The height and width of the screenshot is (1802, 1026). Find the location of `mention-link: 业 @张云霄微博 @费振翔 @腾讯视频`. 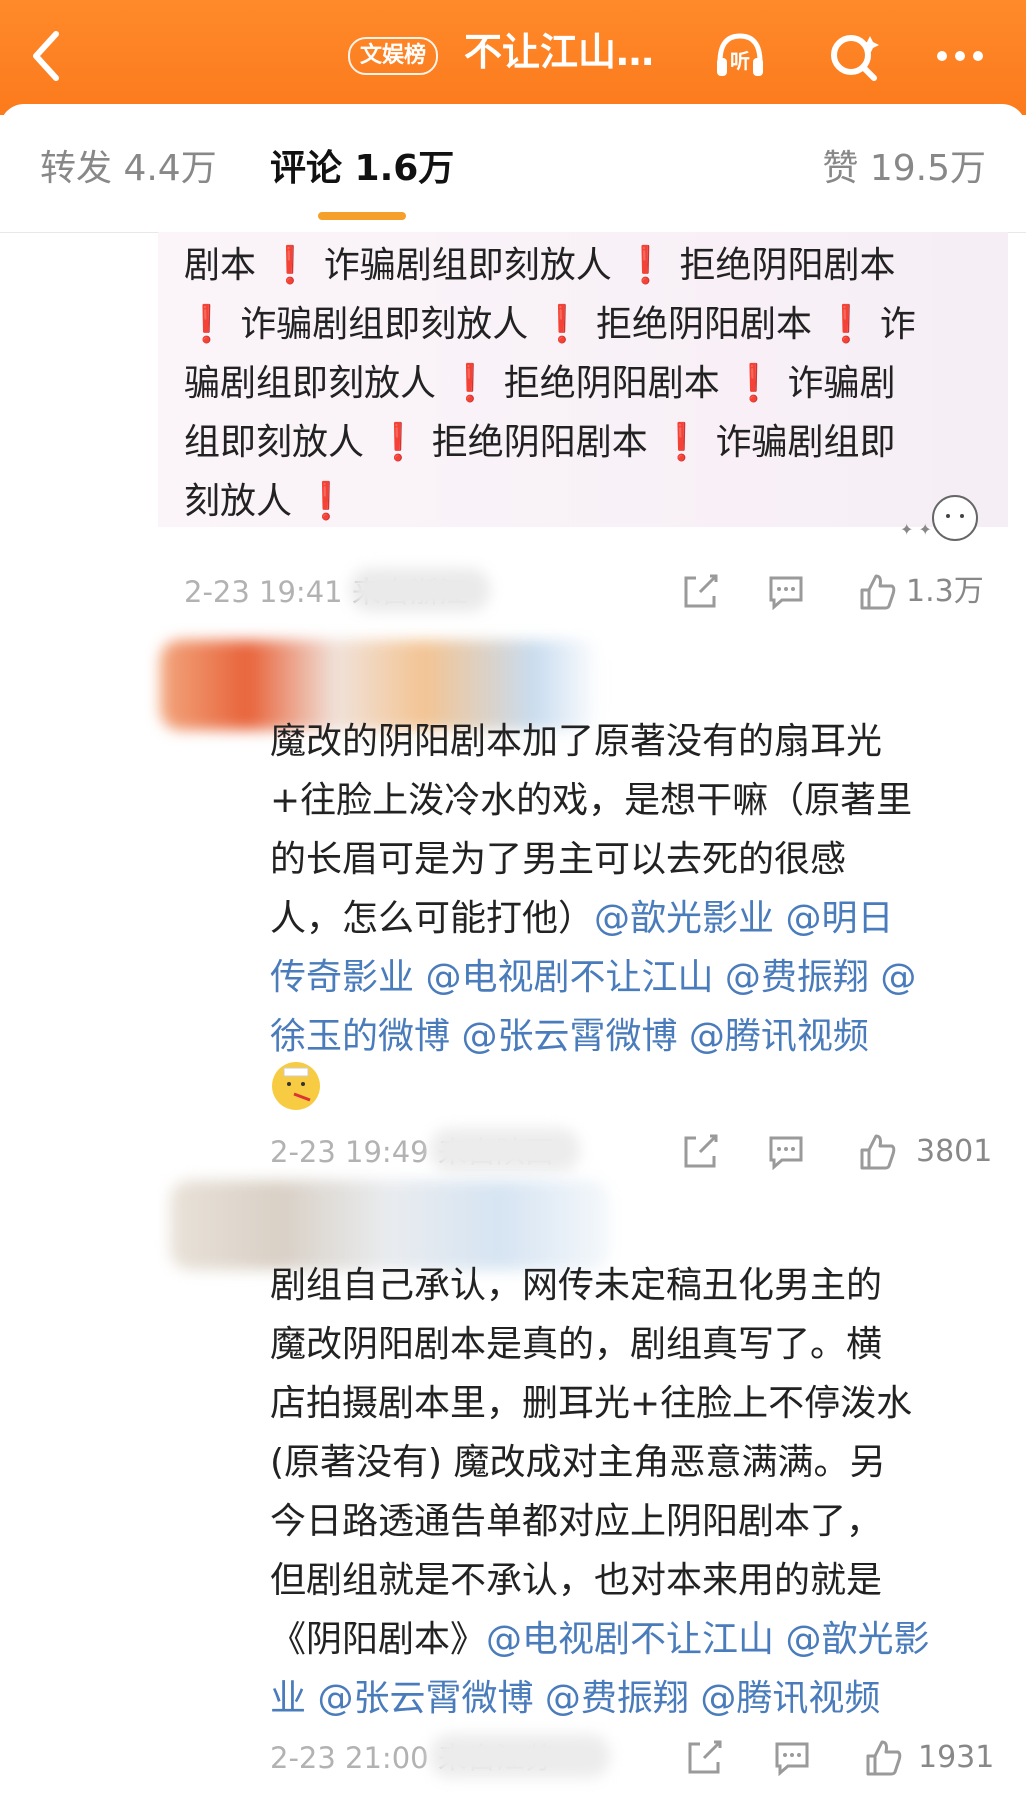

mention-link: 业 @张云霄微博 @费振翔 @腾讯视频 is located at coordinates (575, 1698).